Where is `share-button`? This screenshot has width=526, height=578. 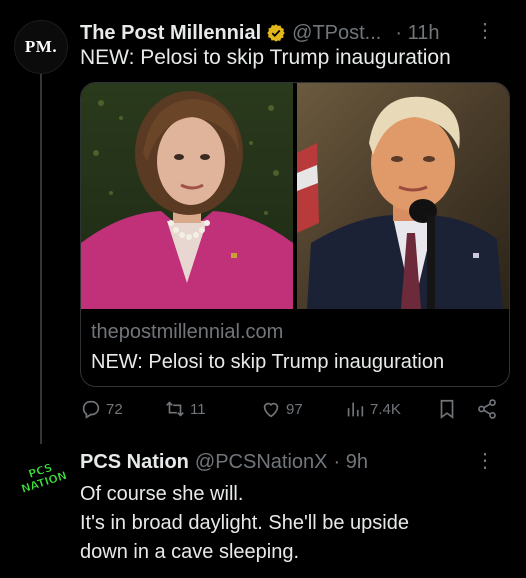
share-button is located at coordinates (487, 409).